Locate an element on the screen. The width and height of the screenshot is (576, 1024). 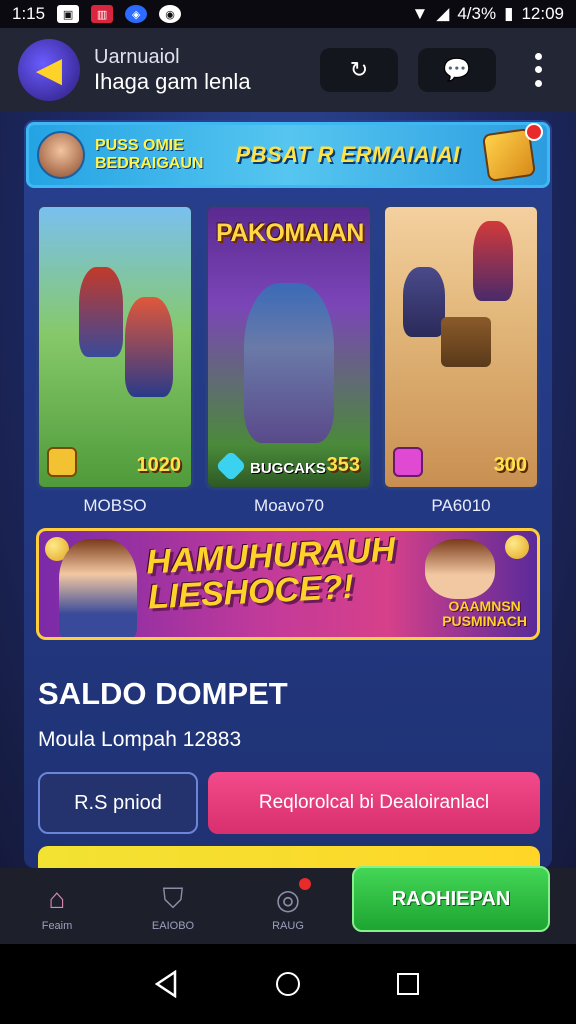
banner-center-text: PBSAT R ERMAIAIAI is located at coordinates (347, 154).